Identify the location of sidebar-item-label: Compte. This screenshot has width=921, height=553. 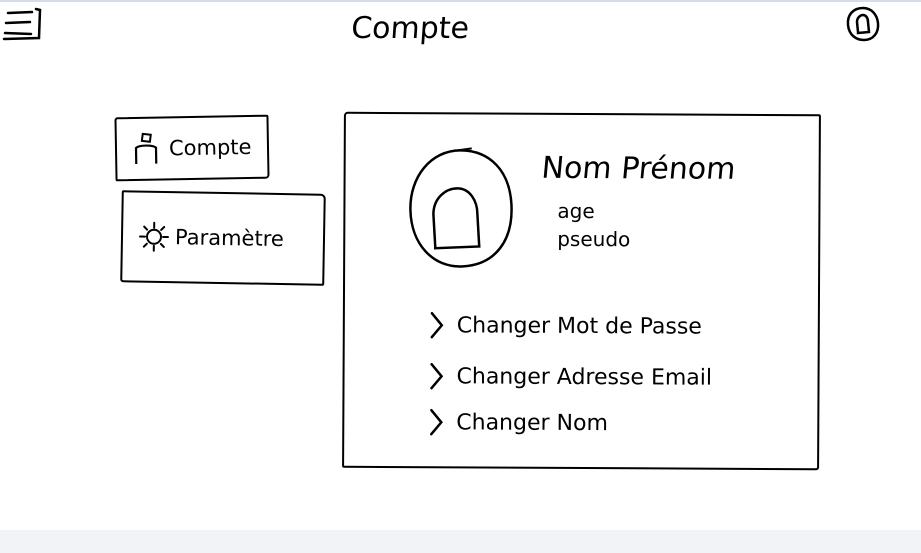
(210, 147).